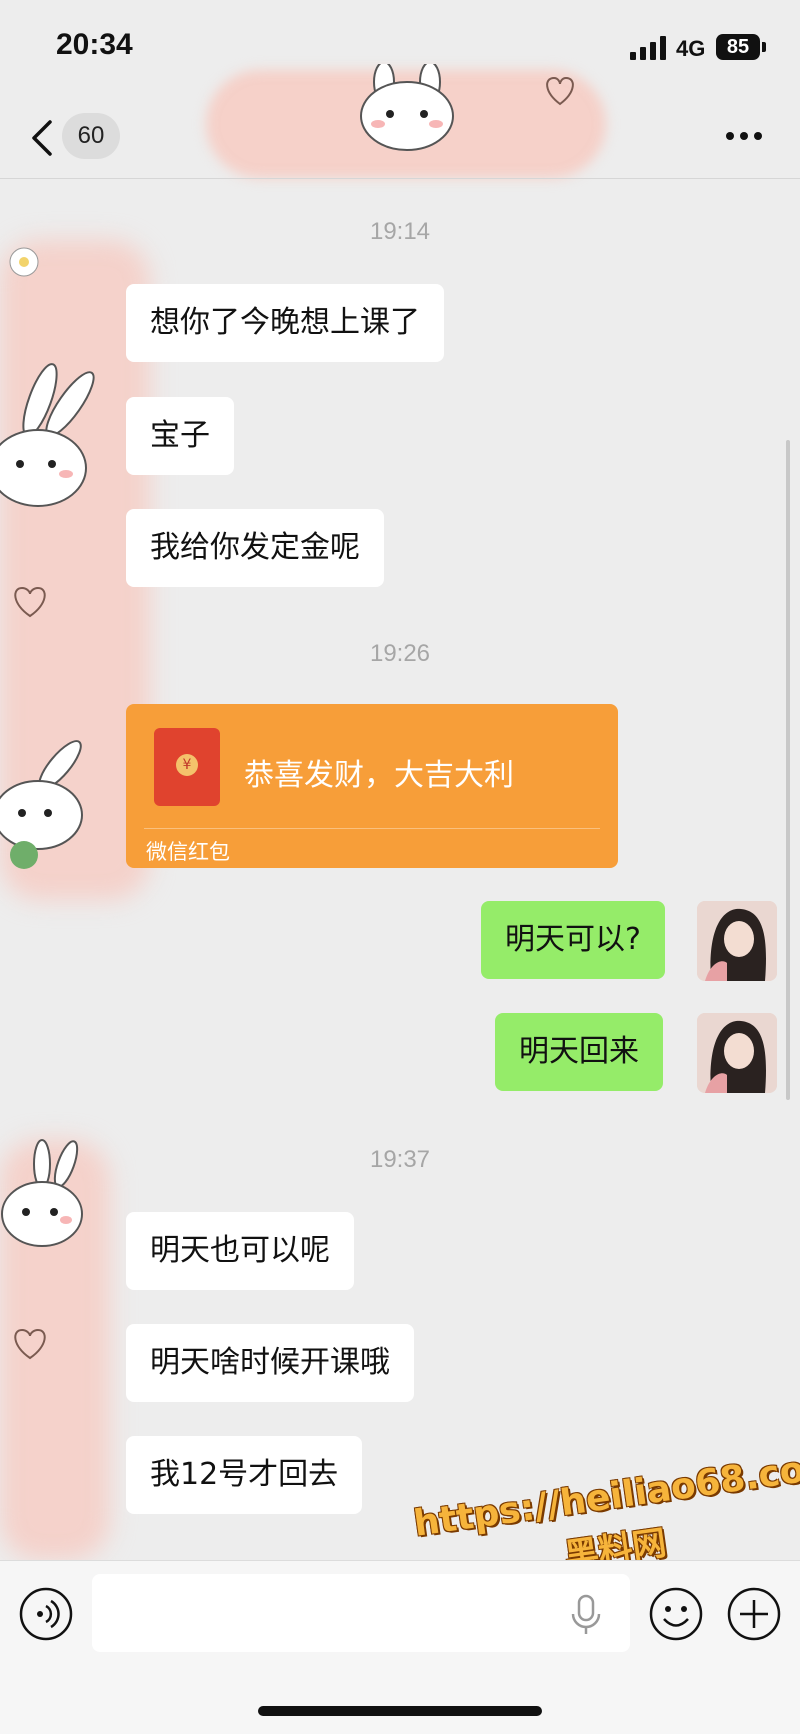 This screenshot has height=1734, width=800. What do you see at coordinates (244, 1475) in the screenshot?
I see `message-bubble: 我12号才回去` at bounding box center [244, 1475].